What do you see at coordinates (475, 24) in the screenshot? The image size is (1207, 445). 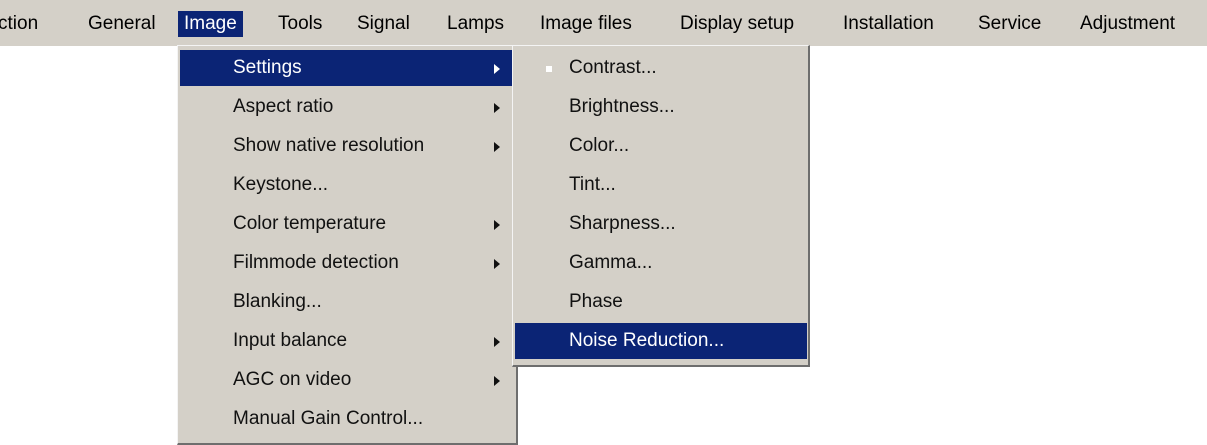 I see `menubar-item-lamps: Lamps` at bounding box center [475, 24].